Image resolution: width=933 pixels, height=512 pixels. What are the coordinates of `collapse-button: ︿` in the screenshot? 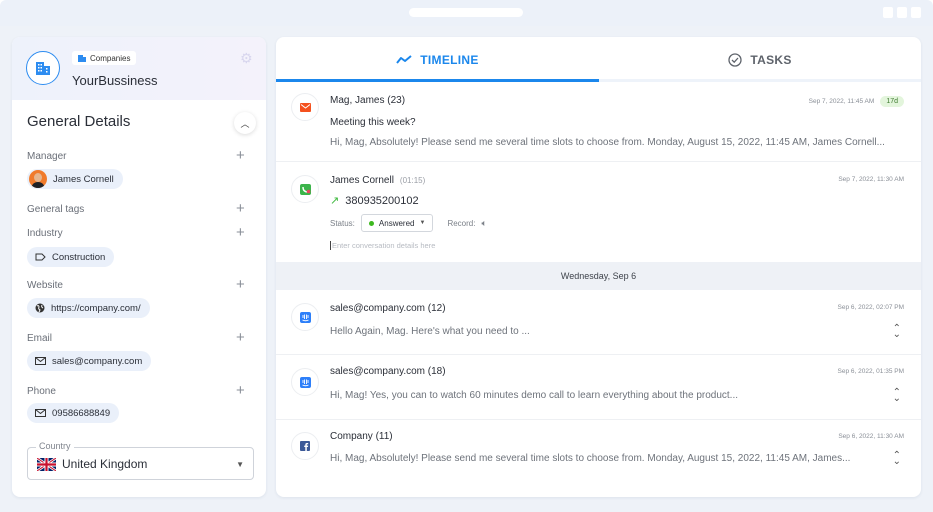 It's located at (245, 123).